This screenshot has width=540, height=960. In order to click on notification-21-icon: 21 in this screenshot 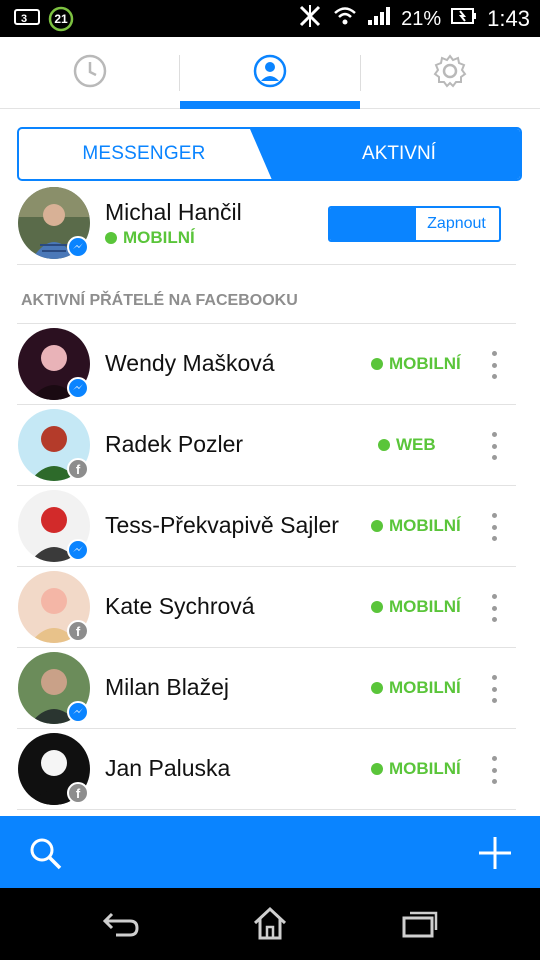, I will do `click(61, 19)`.